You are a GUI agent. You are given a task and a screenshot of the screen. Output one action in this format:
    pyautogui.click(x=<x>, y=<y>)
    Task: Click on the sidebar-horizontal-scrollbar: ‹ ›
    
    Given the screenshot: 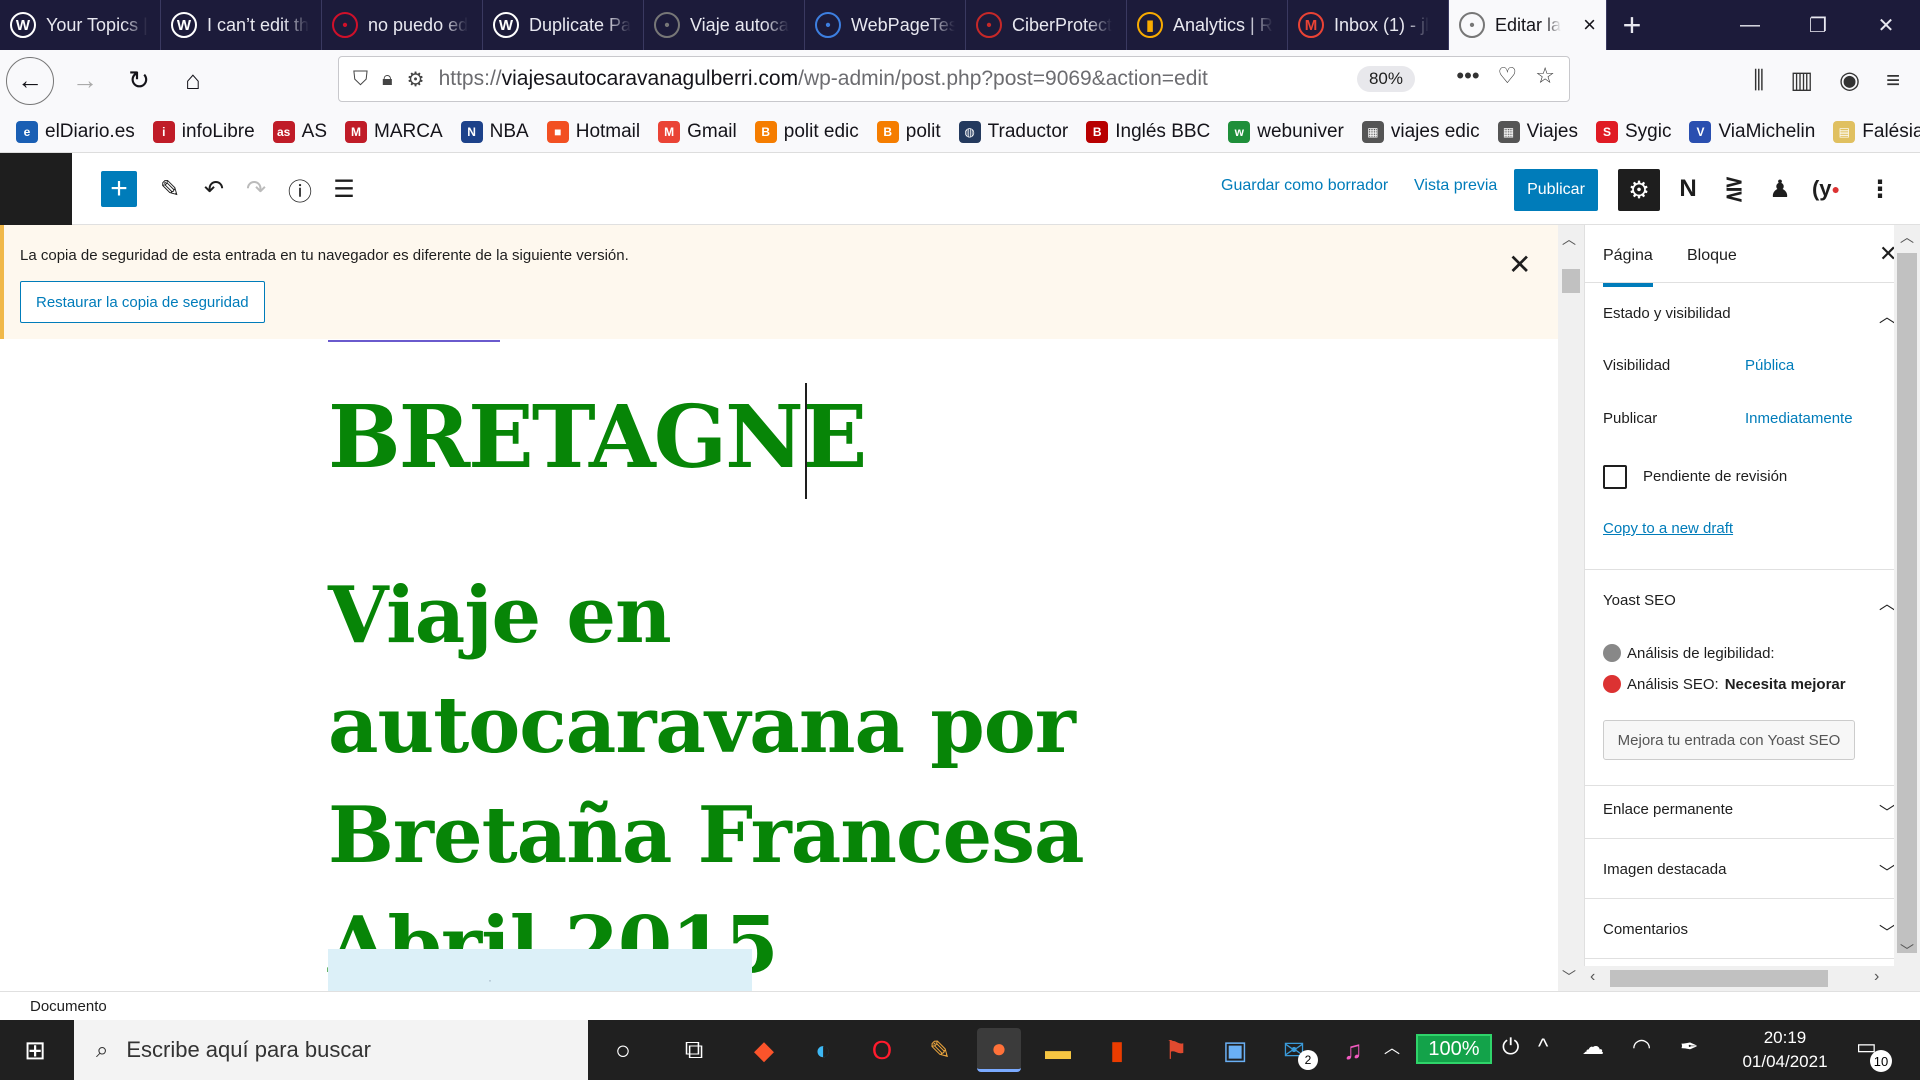 What is the action you would take?
    pyautogui.click(x=1739, y=978)
    